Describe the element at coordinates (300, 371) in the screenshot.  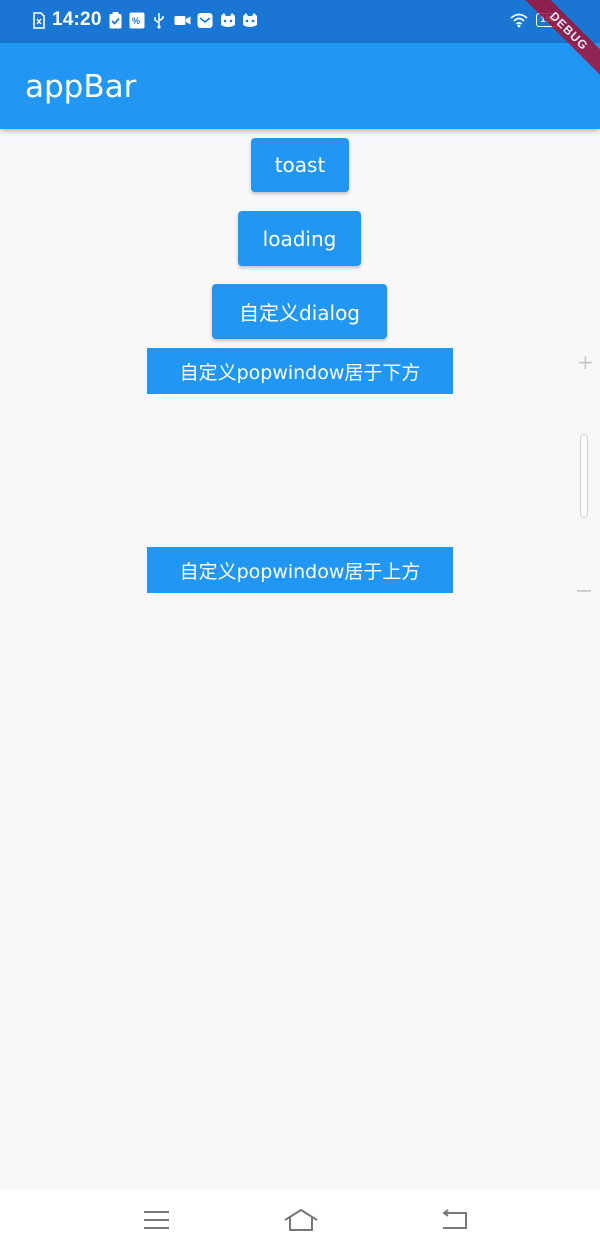
I see `popwindow-below-button: 自定义popwindow居于下方` at that location.